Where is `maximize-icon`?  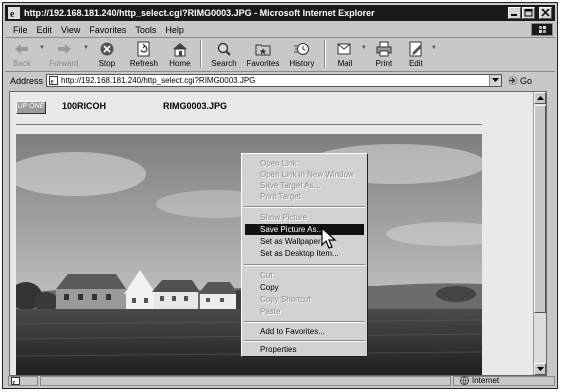 maximize-icon is located at coordinates (528, 13).